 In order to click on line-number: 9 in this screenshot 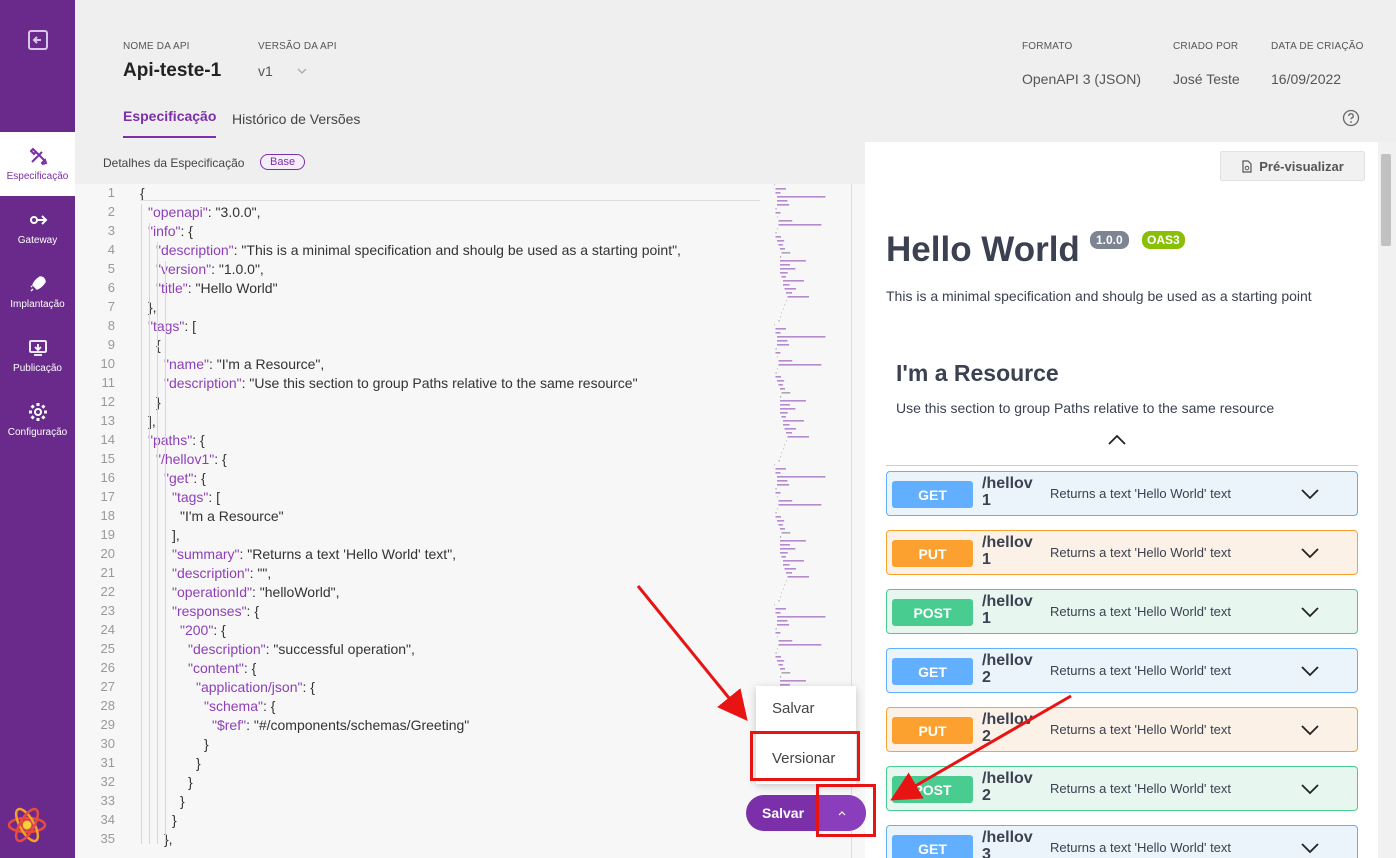, I will do `click(111, 344)`.